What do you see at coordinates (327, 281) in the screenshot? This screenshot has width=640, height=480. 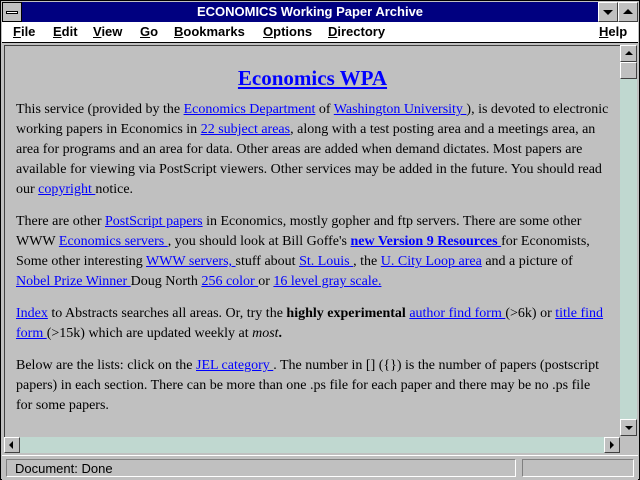 I see `gray-scale-link: 16 level gray scale.` at bounding box center [327, 281].